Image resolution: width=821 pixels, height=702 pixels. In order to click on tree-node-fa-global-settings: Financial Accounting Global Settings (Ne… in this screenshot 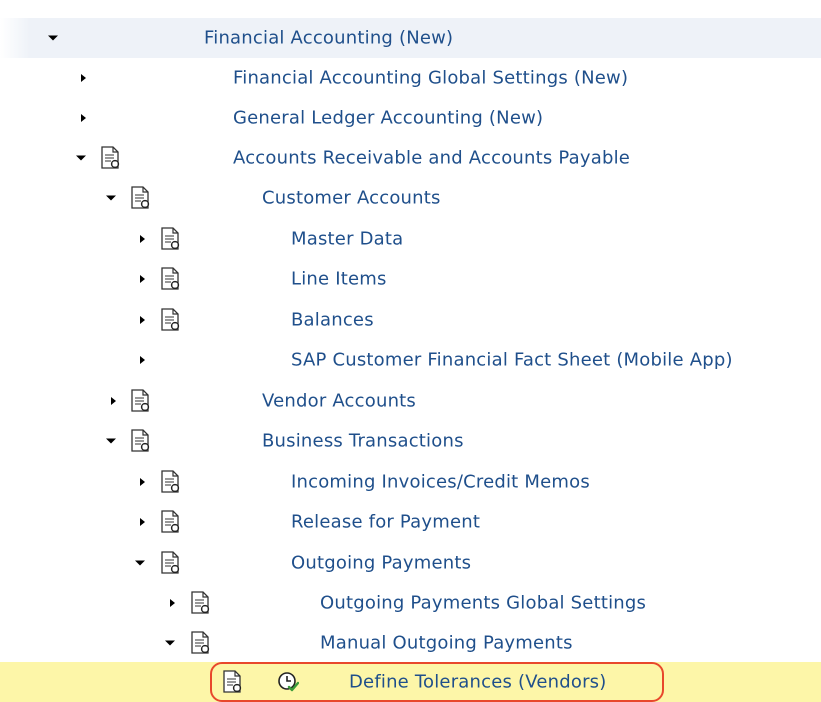, I will do `click(410, 78)`.